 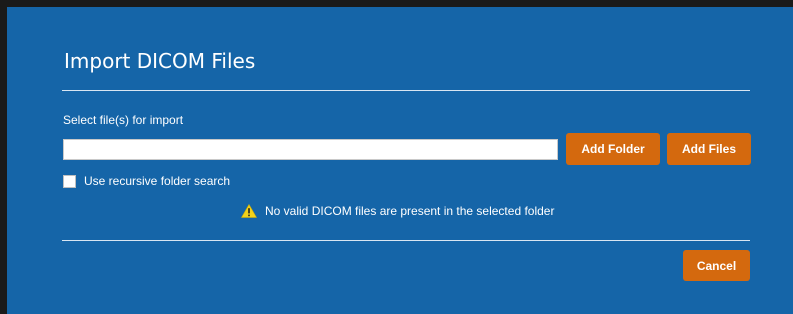 I want to click on recursive-search-option: Use recursive folder search, so click(x=146, y=181).